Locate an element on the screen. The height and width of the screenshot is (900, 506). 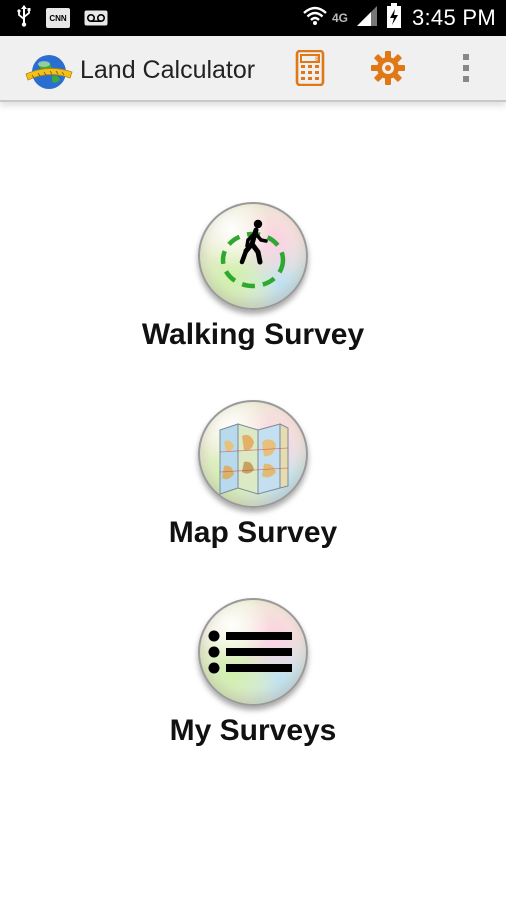
walking-person-icon is located at coordinates (253, 254).